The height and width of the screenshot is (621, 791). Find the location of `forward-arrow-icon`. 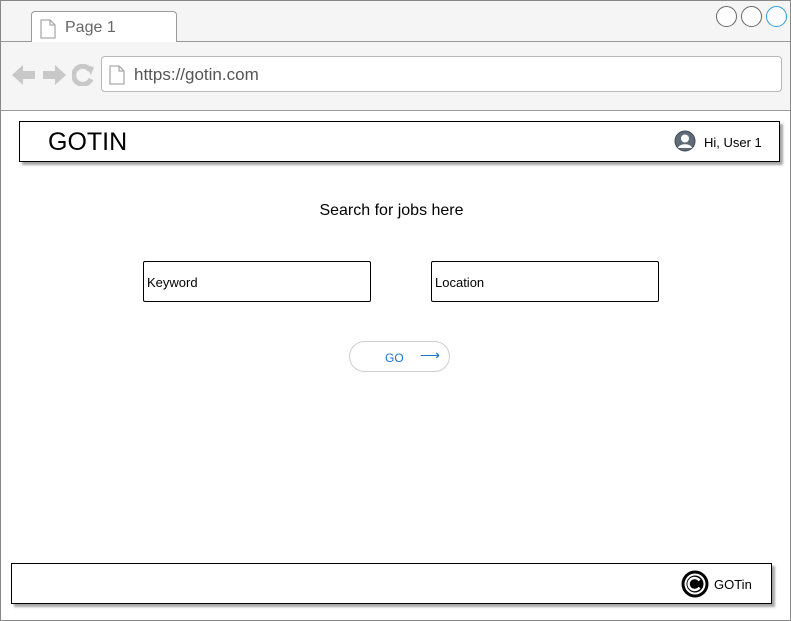

forward-arrow-icon is located at coordinates (54, 77).